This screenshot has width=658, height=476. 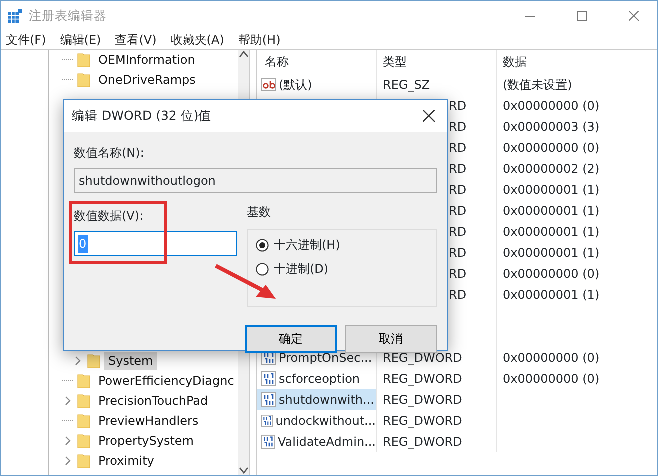 I want to click on menu-item: 文件(F), so click(x=26, y=39).